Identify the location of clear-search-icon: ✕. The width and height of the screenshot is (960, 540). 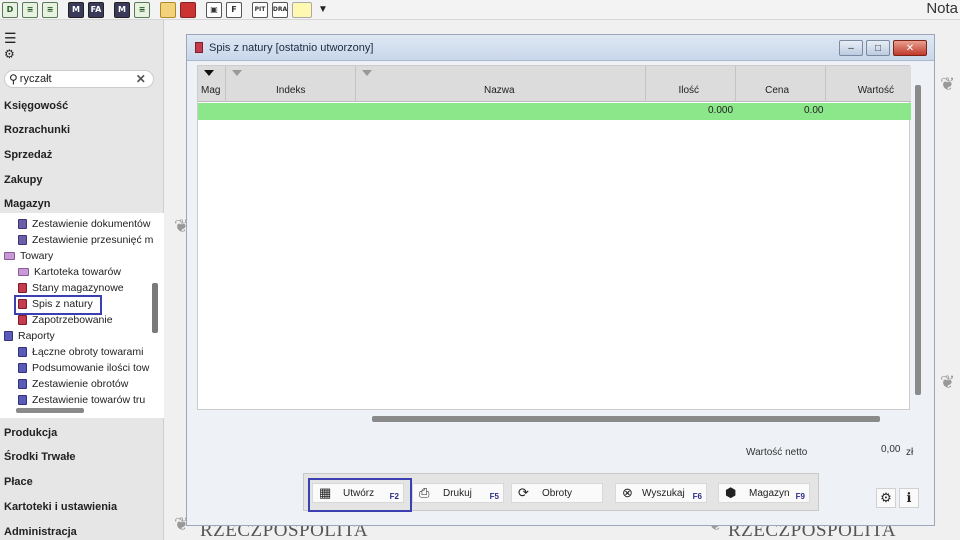
(141, 79).